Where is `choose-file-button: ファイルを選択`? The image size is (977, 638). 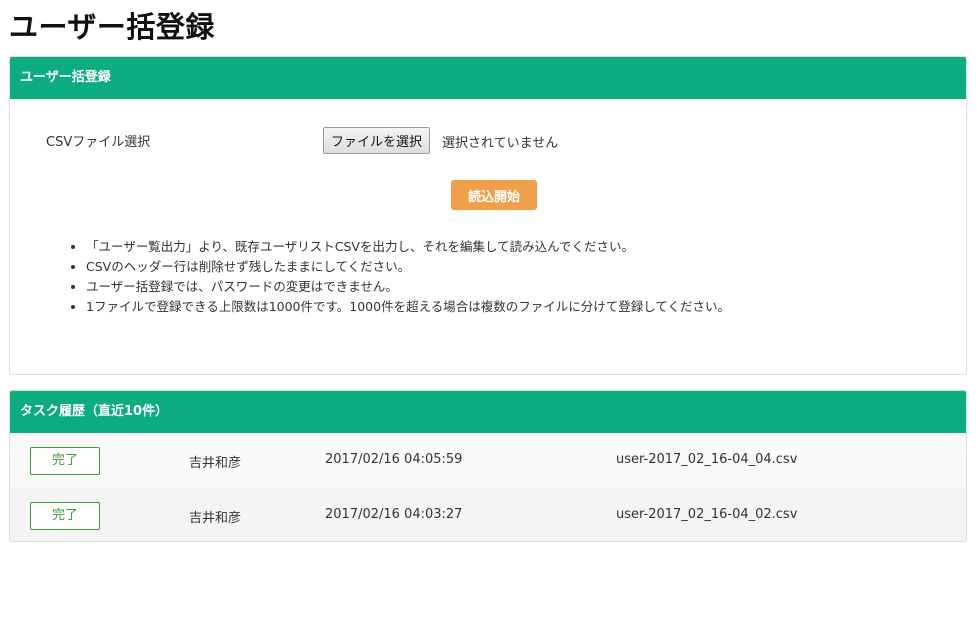 choose-file-button: ファイルを選択 is located at coordinates (377, 140).